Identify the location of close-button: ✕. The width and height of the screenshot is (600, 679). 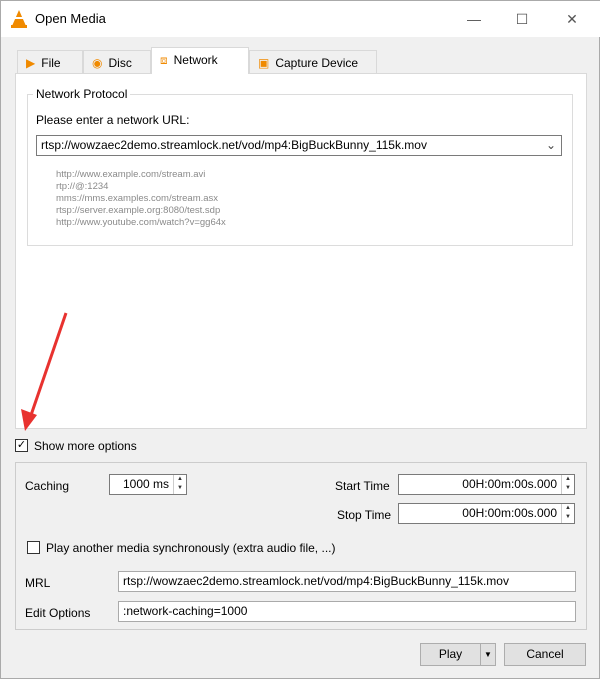
(572, 19).